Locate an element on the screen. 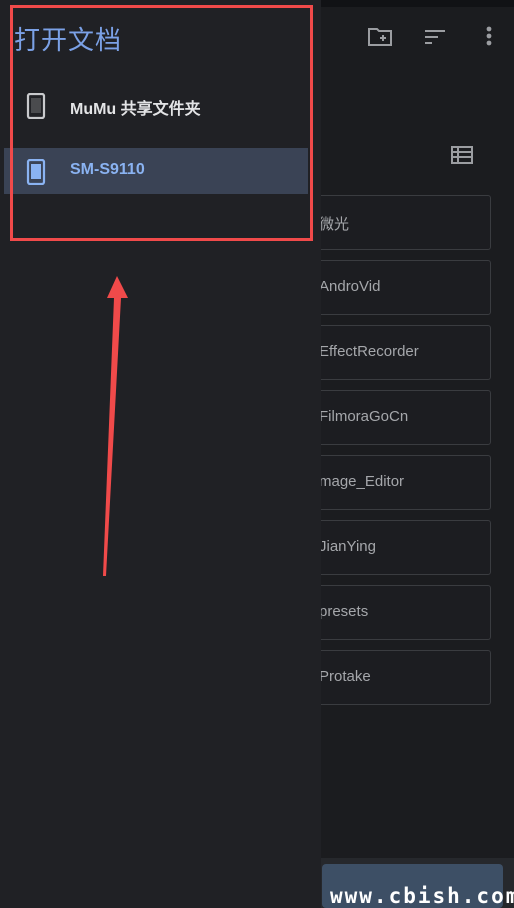 The height and width of the screenshot is (908, 514). folder-card: EffectRecorder is located at coordinates (395, 352).